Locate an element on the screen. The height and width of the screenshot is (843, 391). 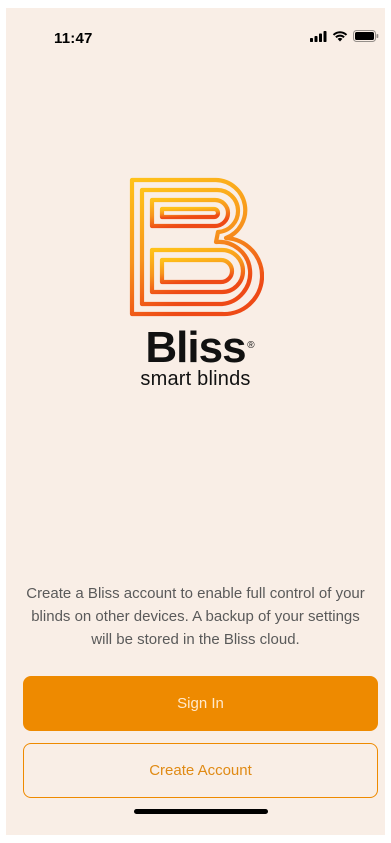
brand-name: Bliss ® is located at coordinates (199, 347).